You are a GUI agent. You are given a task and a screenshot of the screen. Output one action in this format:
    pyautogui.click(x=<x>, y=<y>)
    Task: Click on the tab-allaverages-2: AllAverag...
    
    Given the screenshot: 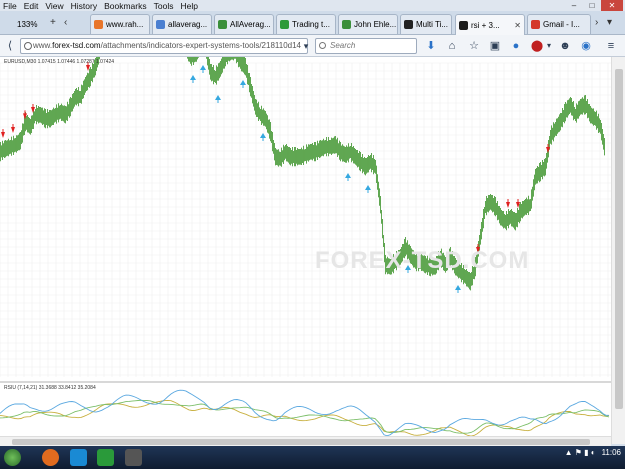 What is the action you would take?
    pyautogui.click(x=244, y=24)
    